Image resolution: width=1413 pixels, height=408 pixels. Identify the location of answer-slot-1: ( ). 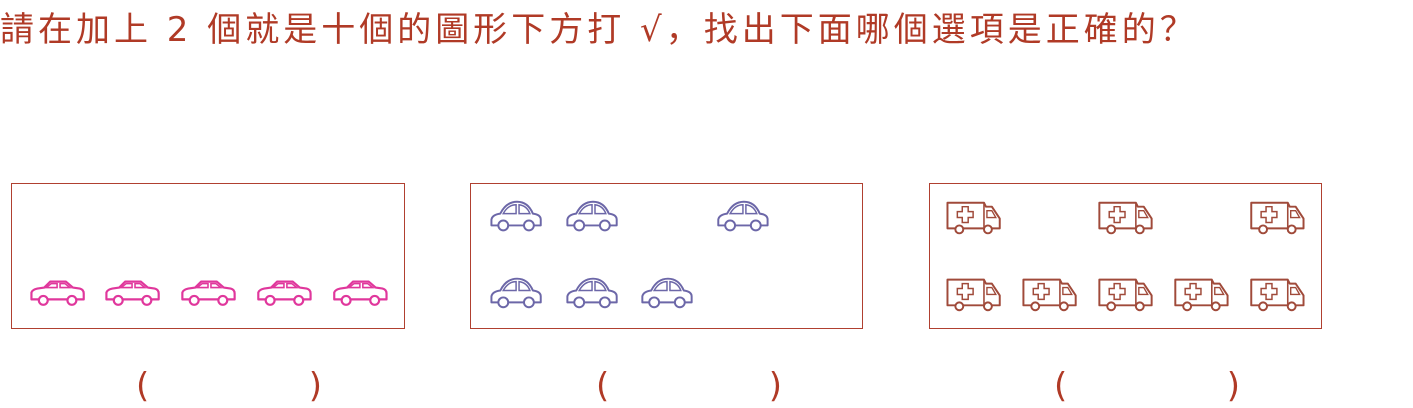
(229, 386).